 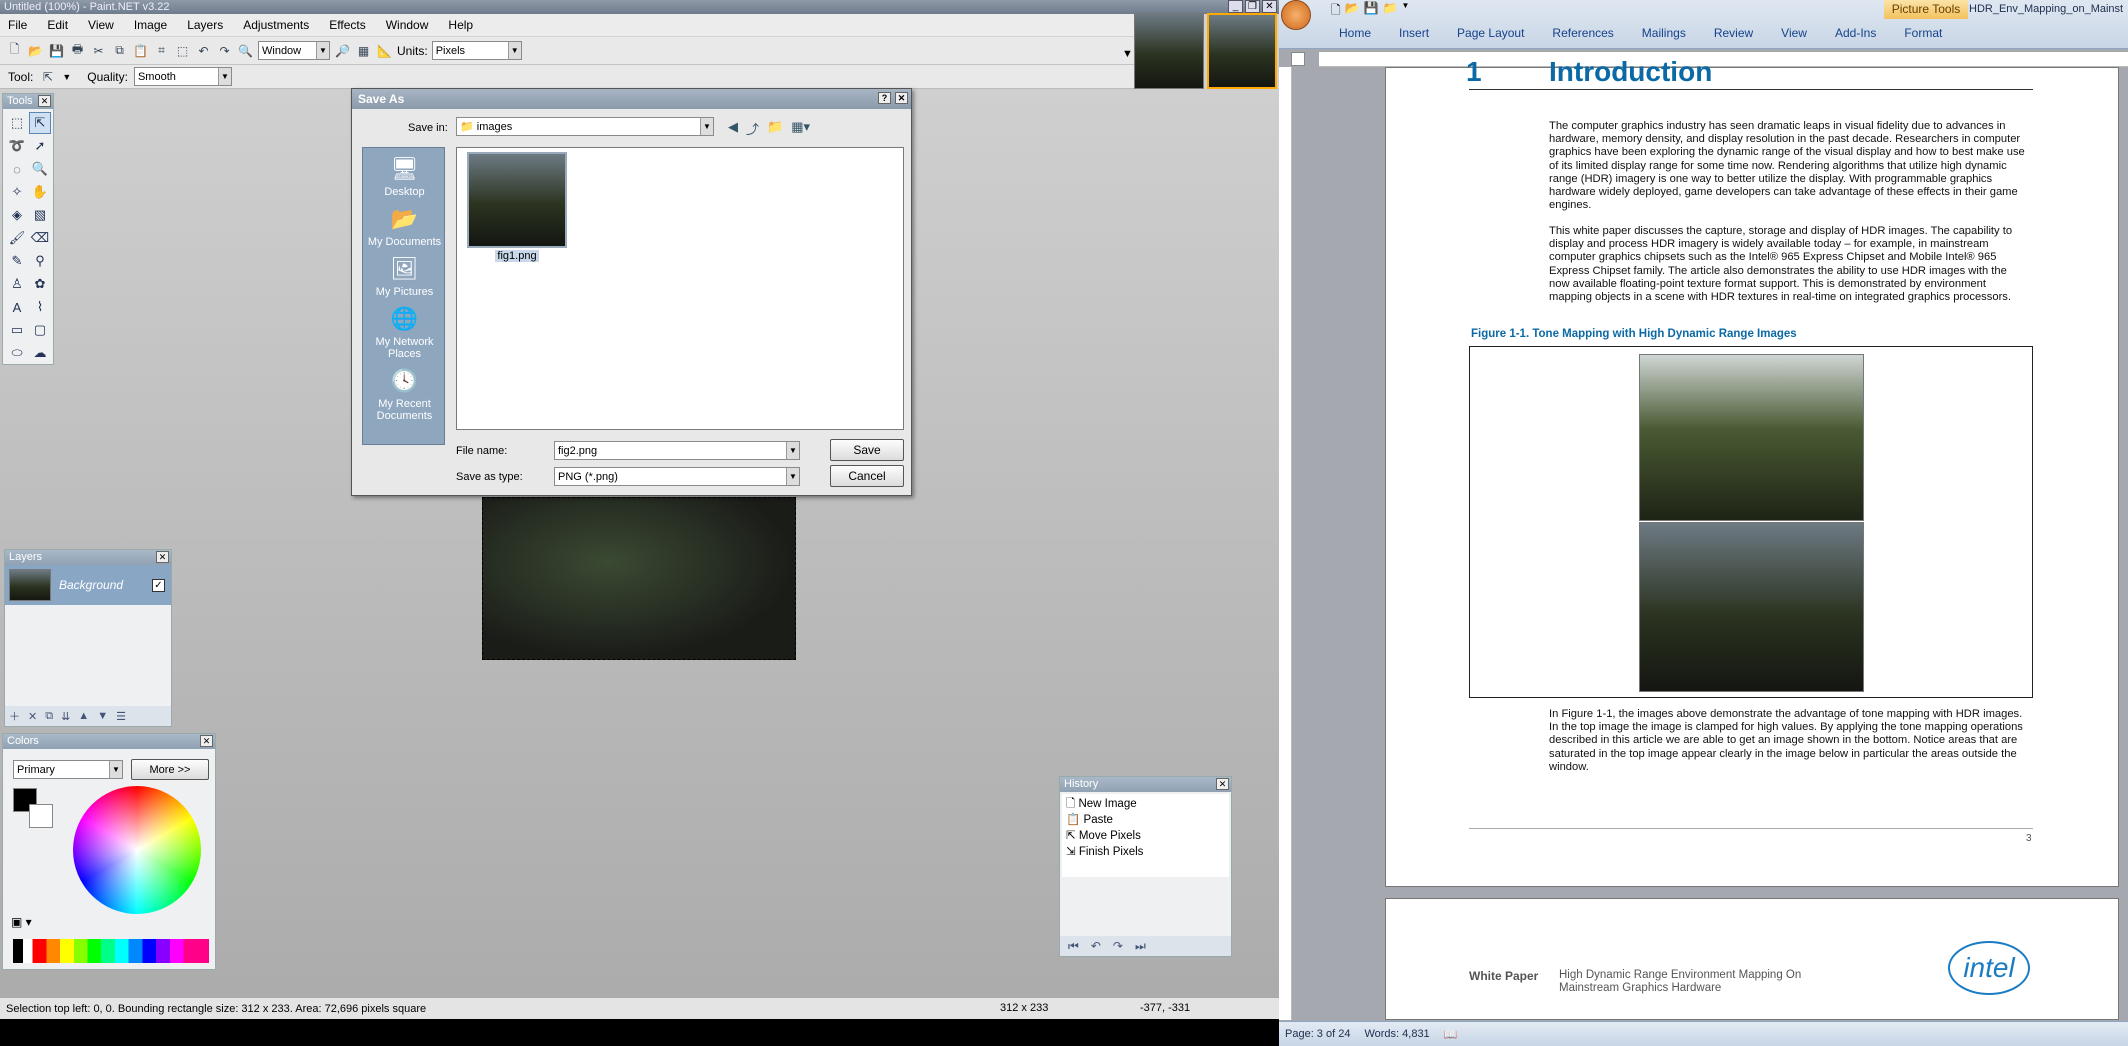 I want to click on menu-view: View, so click(x=101, y=25).